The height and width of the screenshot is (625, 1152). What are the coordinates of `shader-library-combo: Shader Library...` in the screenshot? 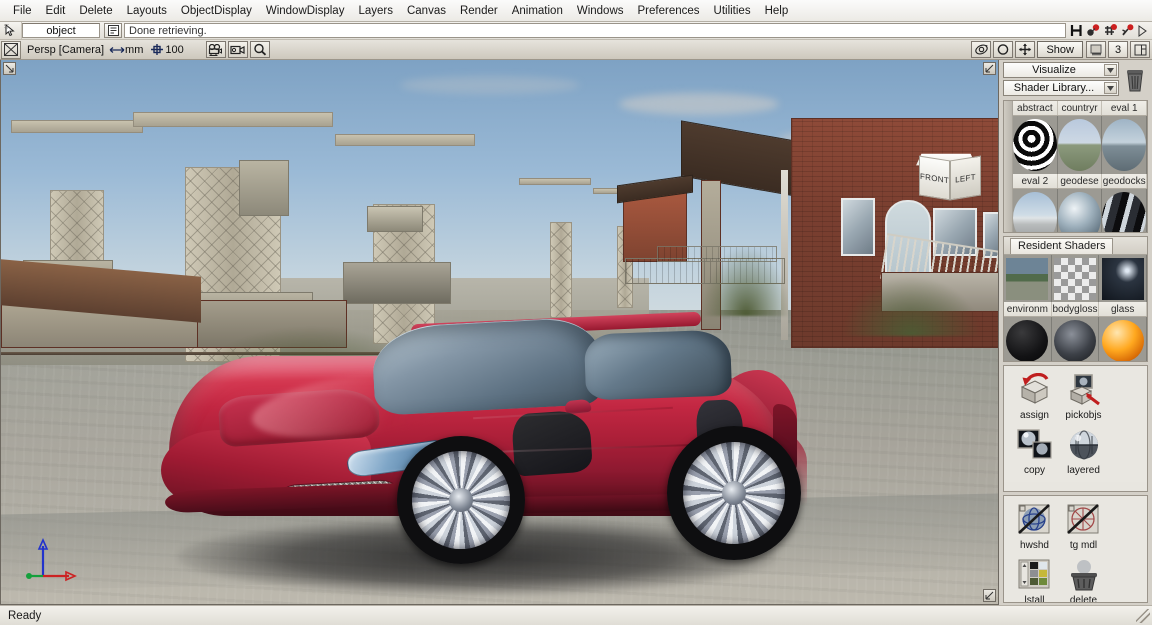 It's located at (1061, 88).